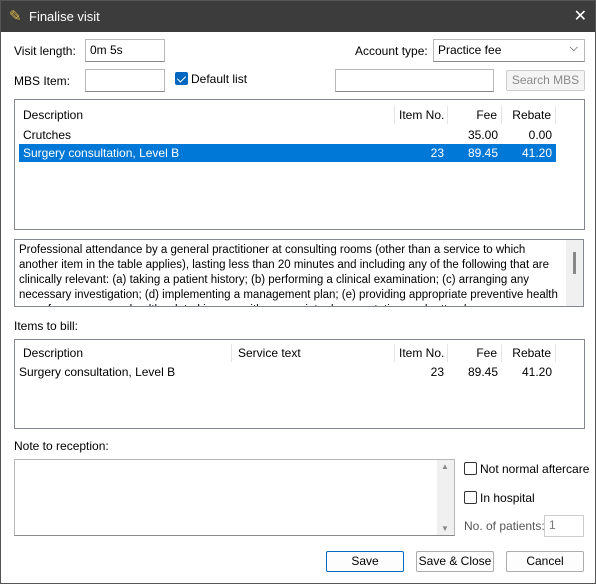 This screenshot has width=596, height=584. Describe the element at coordinates (470, 497) in the screenshot. I see `in-hospital-checkbox` at that location.